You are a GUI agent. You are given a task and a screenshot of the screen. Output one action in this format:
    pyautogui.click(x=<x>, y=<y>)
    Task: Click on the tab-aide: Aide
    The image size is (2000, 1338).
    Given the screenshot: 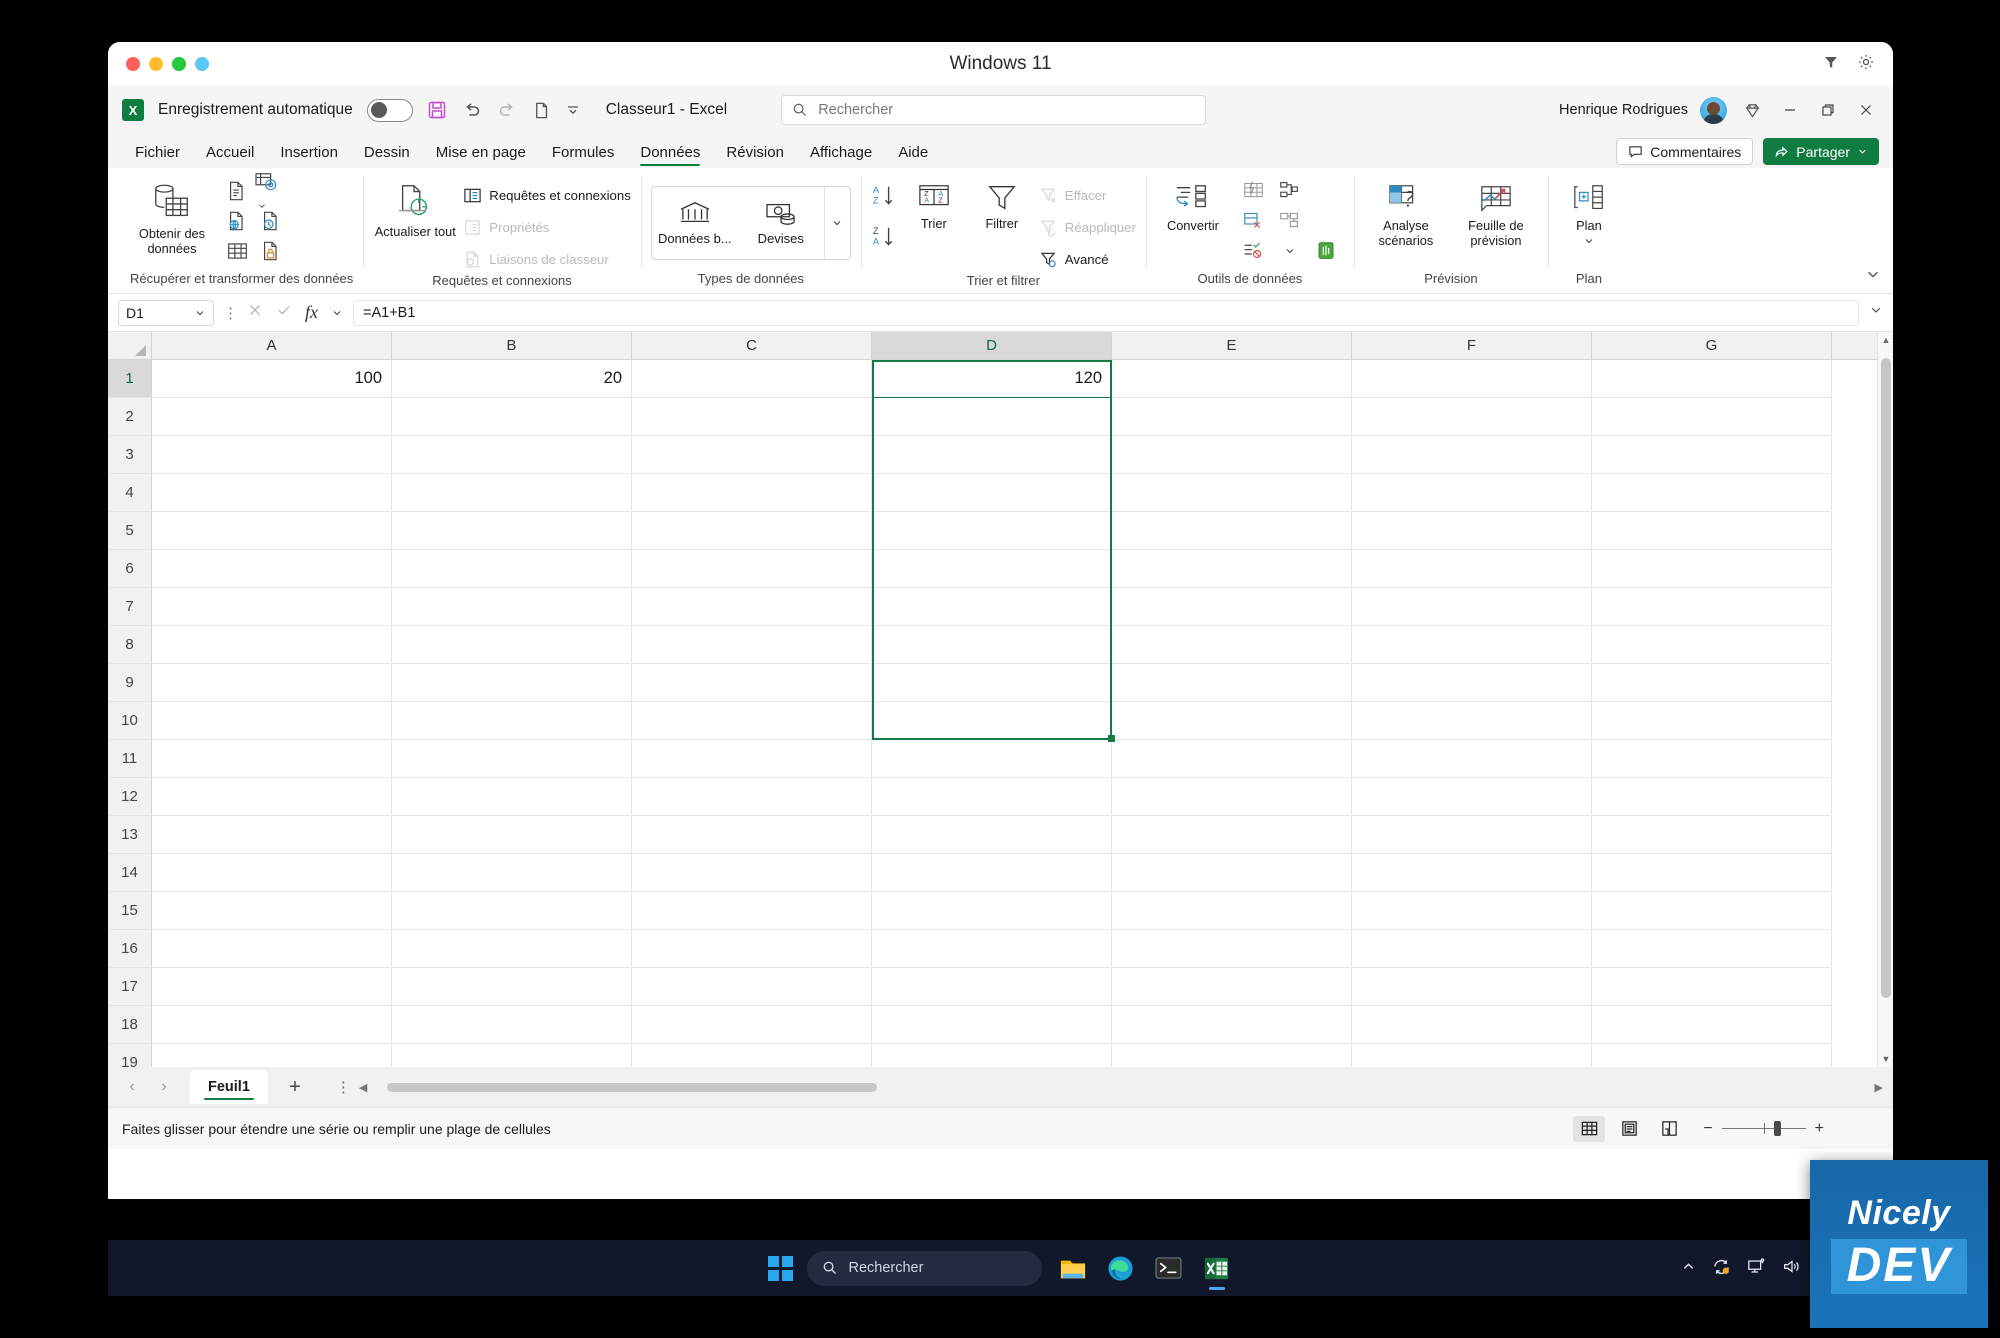 What is the action you would take?
    pyautogui.click(x=913, y=154)
    